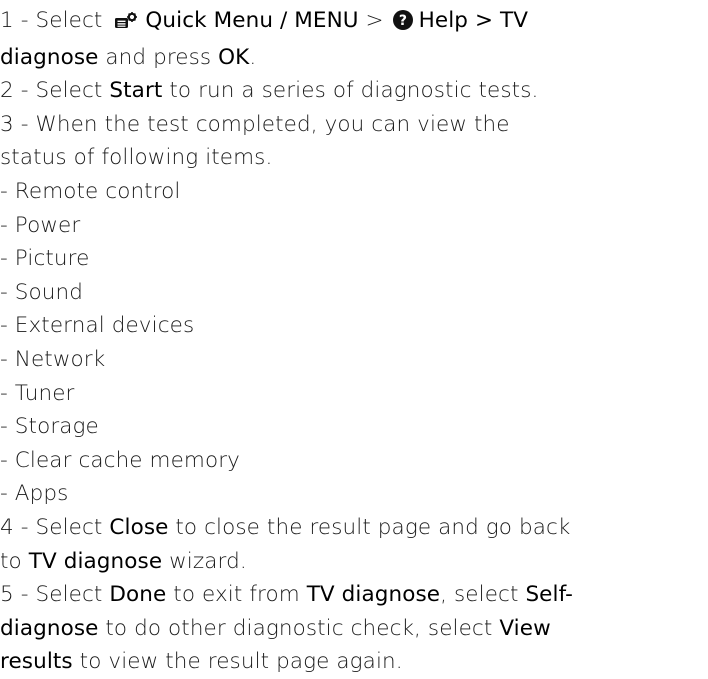 The height and width of the screenshot is (679, 708). I want to click on step-text: ., so click(253, 57).